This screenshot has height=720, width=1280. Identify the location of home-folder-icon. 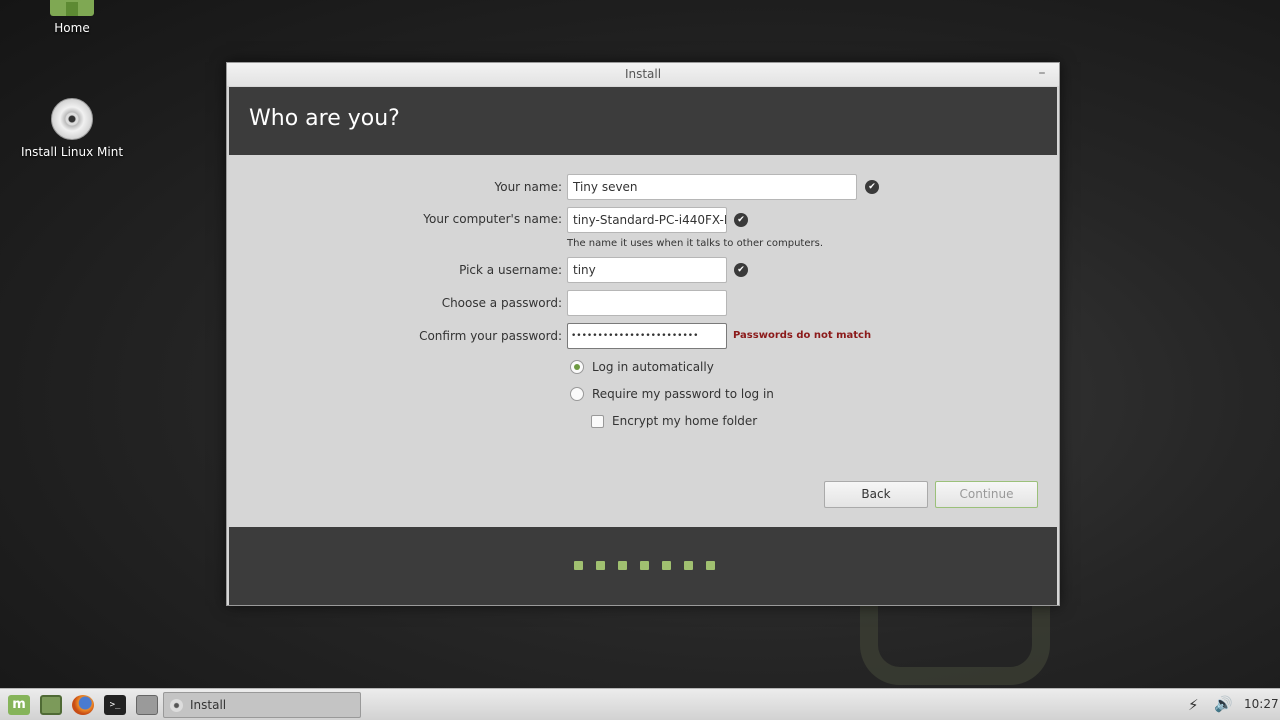
(72, 8).